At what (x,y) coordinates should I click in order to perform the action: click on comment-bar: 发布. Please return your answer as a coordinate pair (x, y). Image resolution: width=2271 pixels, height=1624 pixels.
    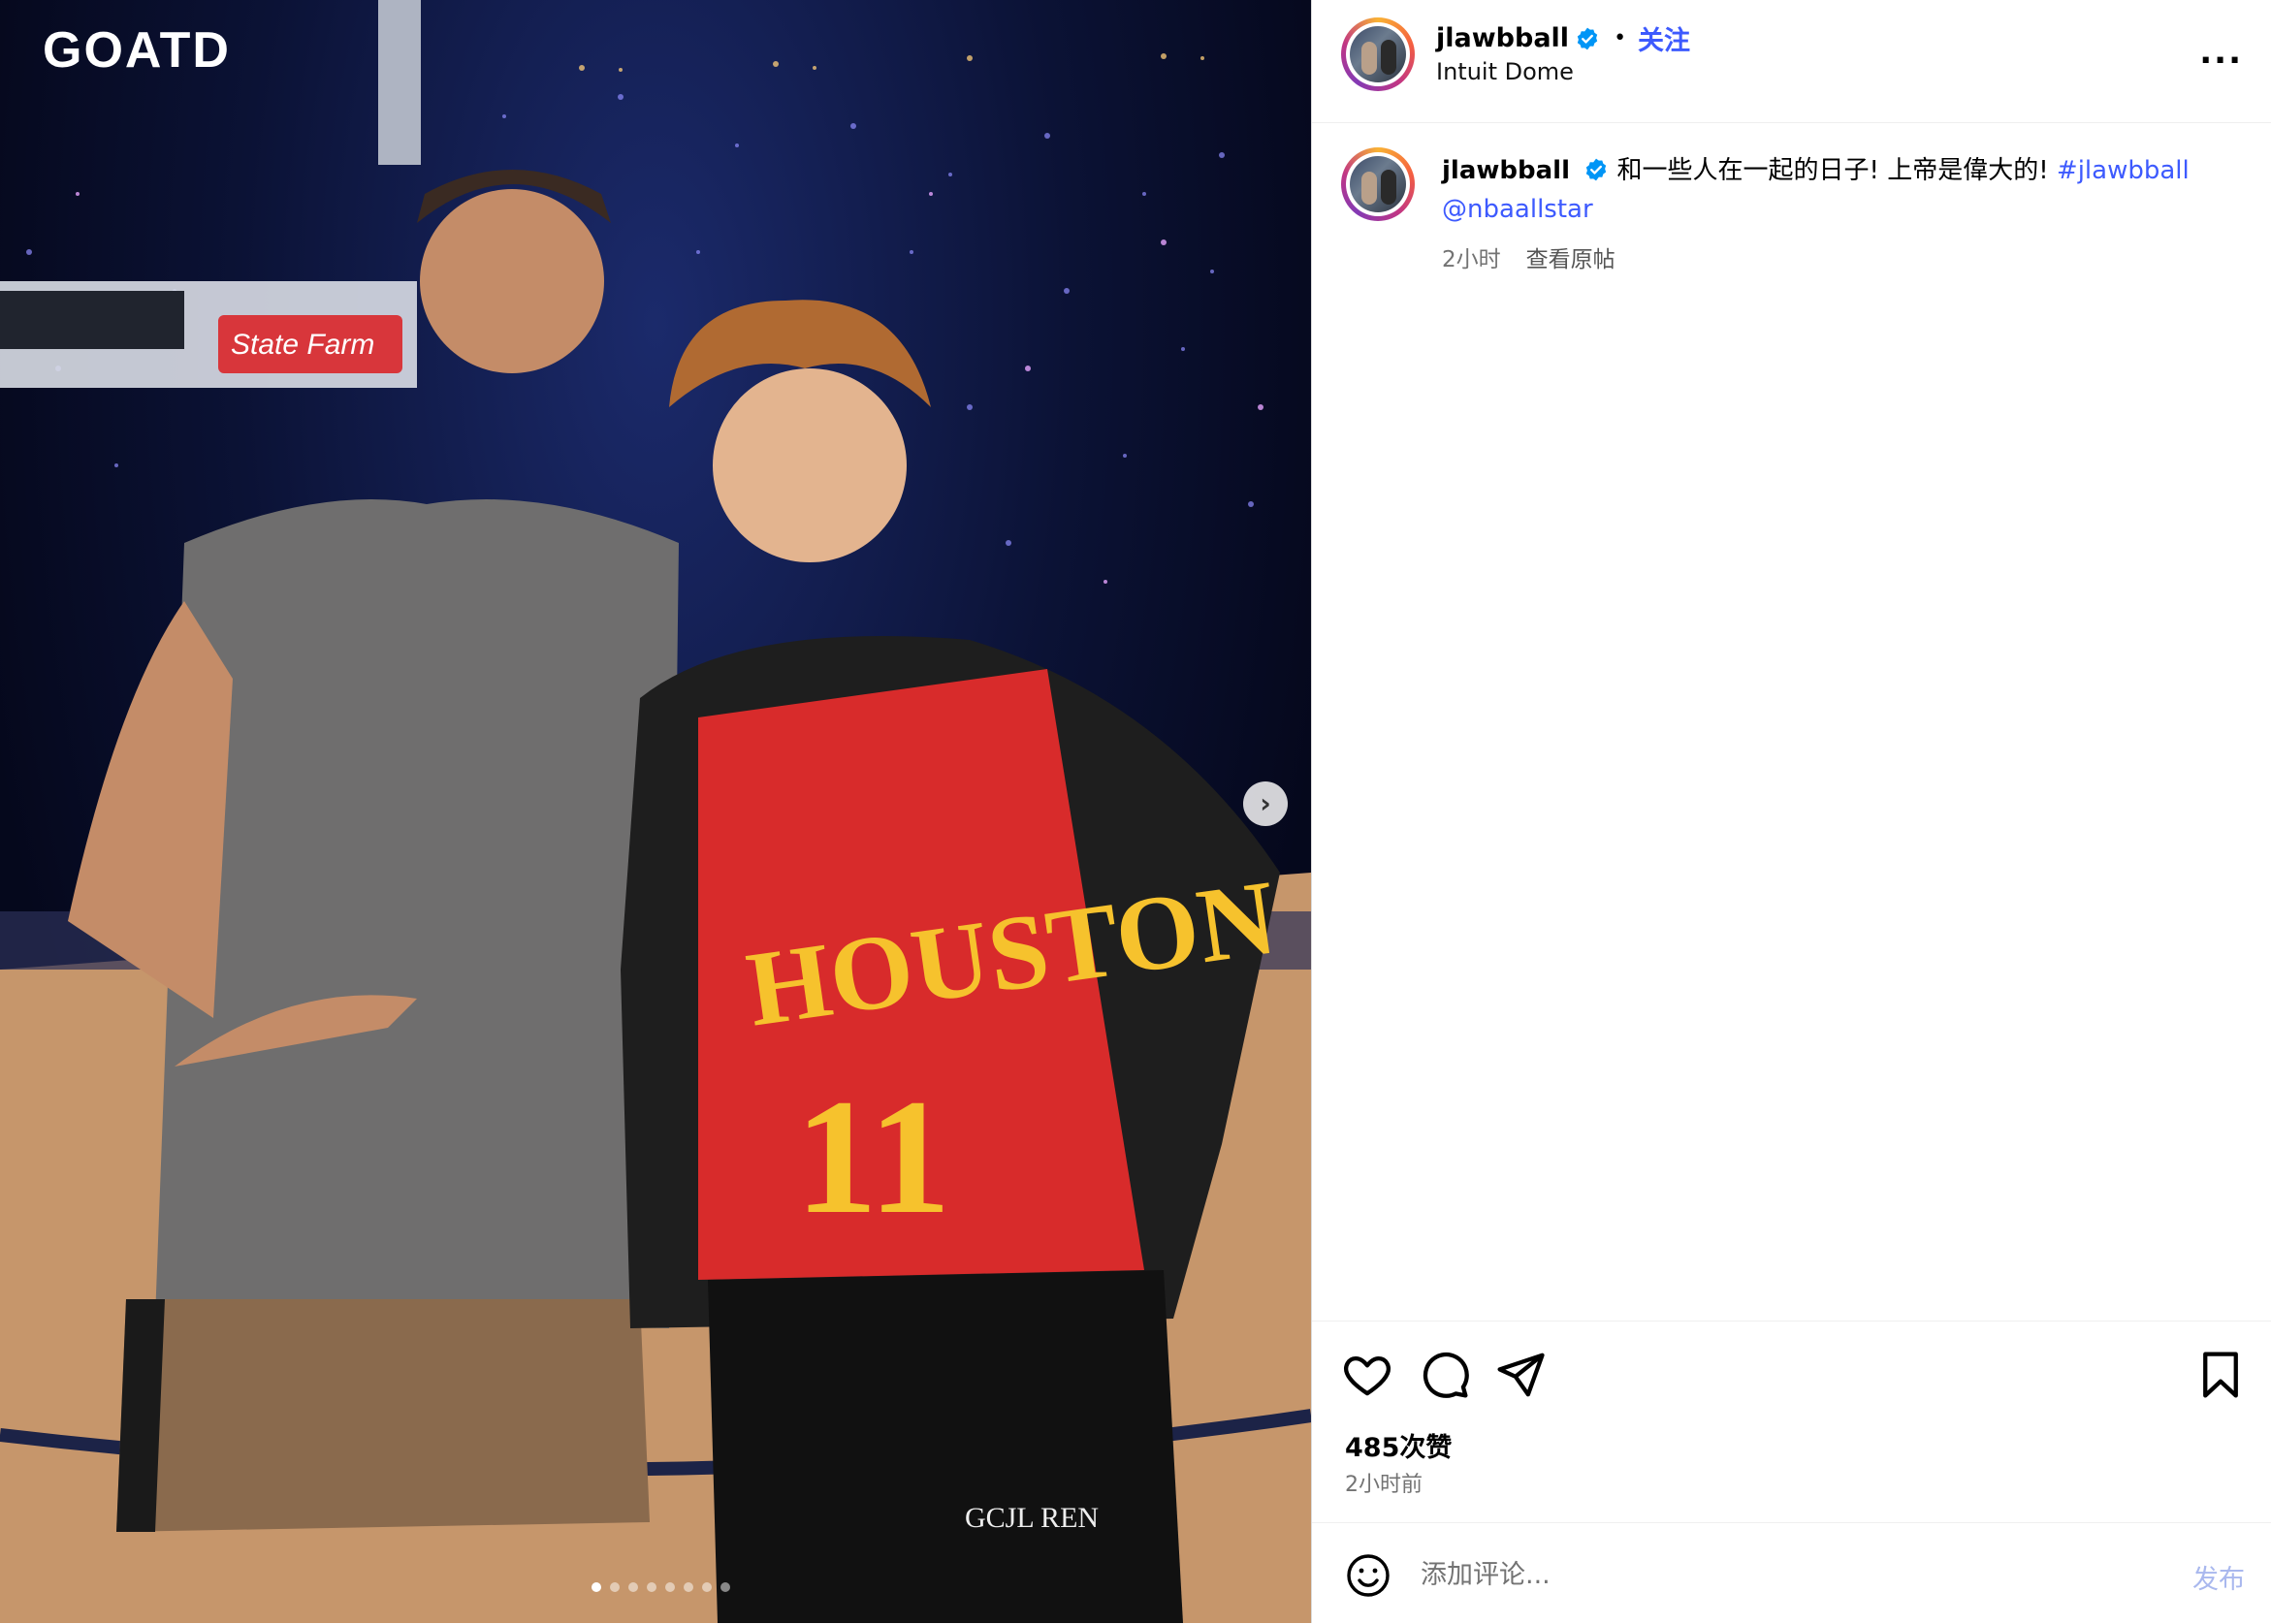
    Looking at the image, I should click on (1791, 1573).